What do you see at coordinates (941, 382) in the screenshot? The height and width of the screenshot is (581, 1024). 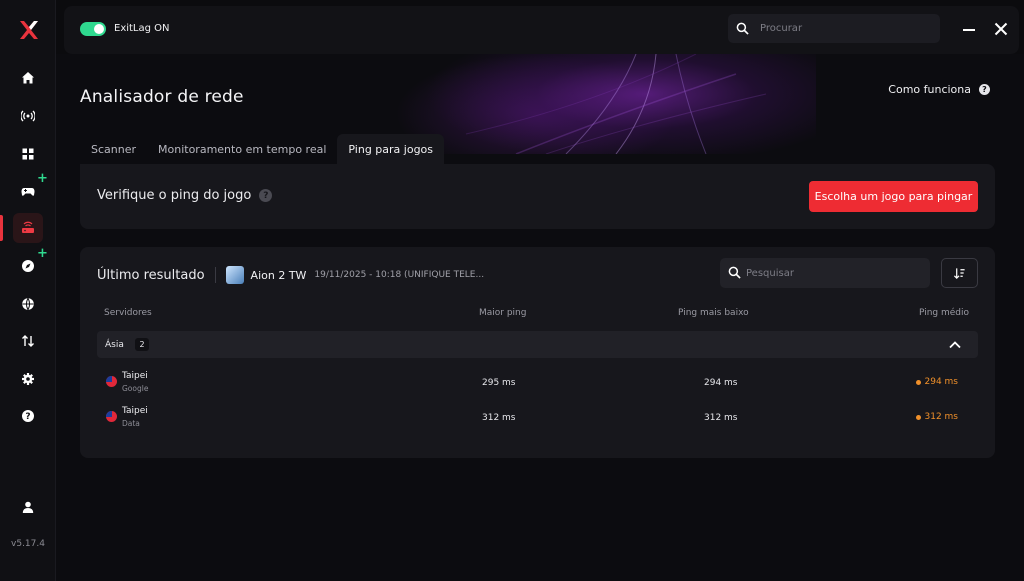 I see `avg-ping-text: 294 ms` at bounding box center [941, 382].